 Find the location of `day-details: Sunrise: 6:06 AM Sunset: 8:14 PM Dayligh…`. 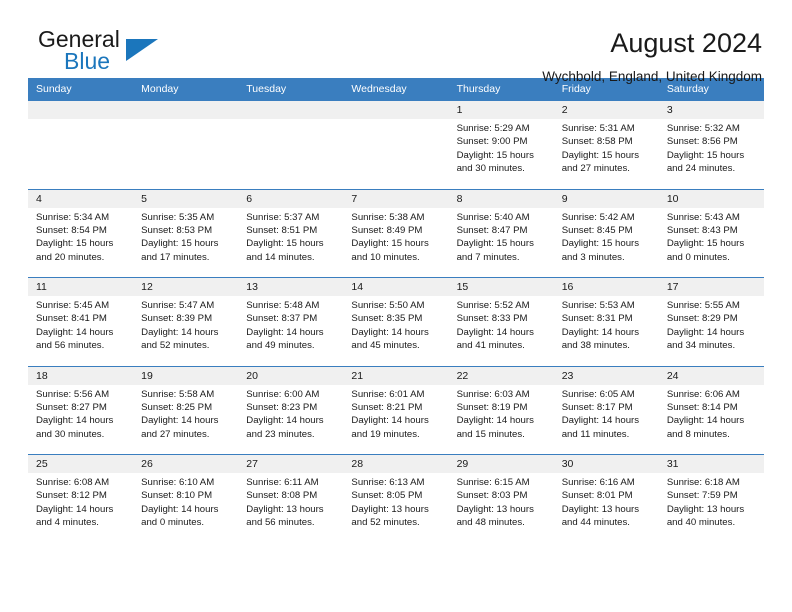

day-details: Sunrise: 6:06 AM Sunset: 8:14 PM Dayligh… is located at coordinates (705, 414).